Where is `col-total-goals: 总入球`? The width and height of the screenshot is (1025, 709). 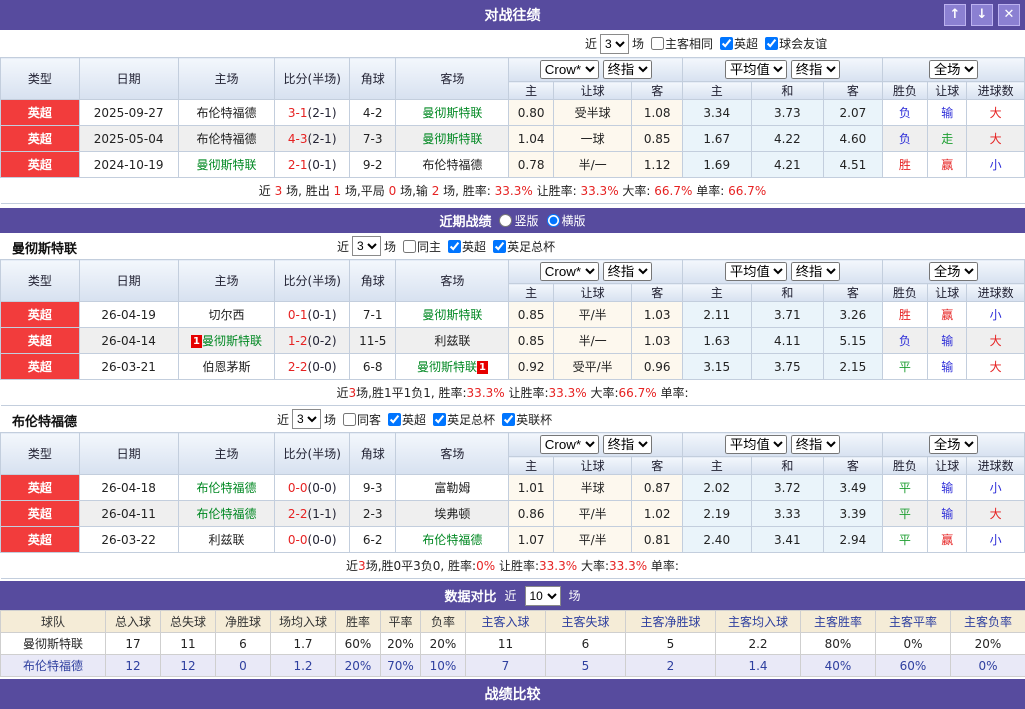
col-total-goals: 总入球 is located at coordinates (133, 622).